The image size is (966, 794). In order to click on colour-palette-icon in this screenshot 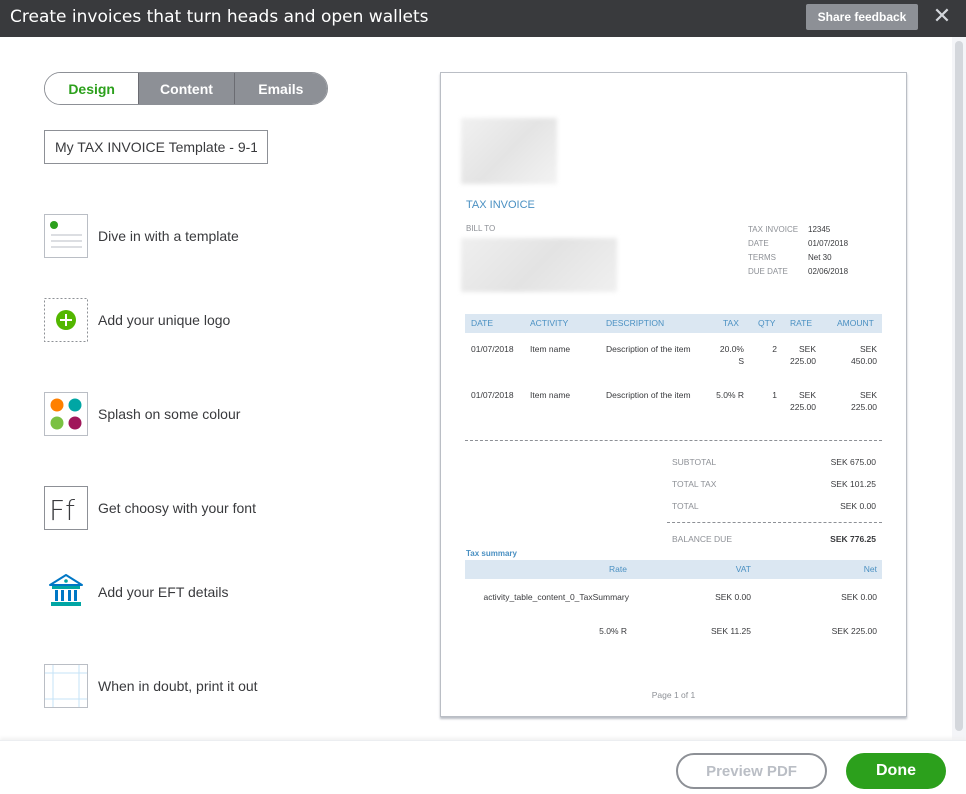, I will do `click(66, 414)`.